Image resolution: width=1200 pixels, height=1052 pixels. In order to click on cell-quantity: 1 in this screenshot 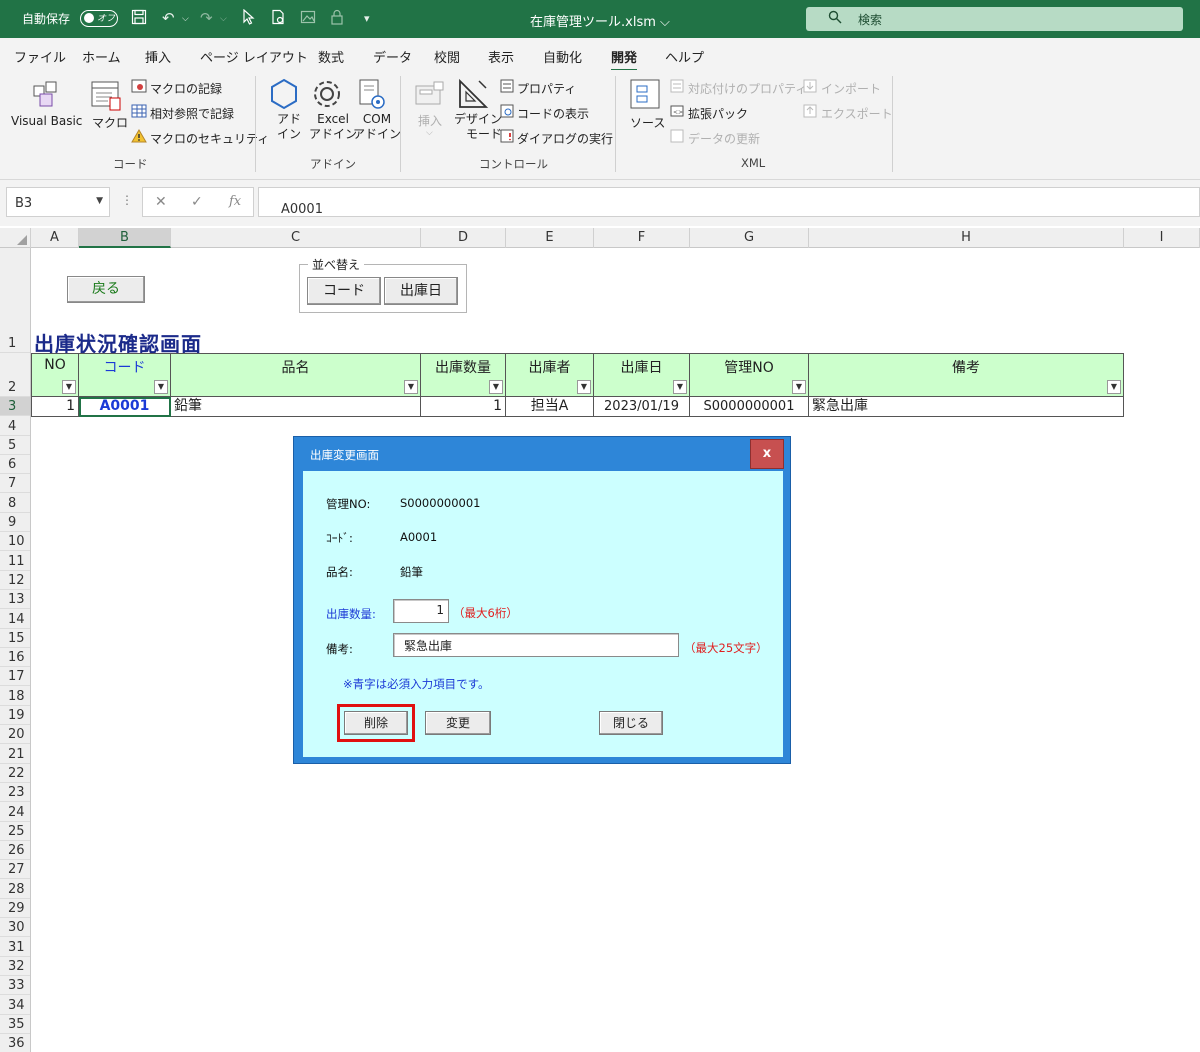, I will do `click(463, 407)`.